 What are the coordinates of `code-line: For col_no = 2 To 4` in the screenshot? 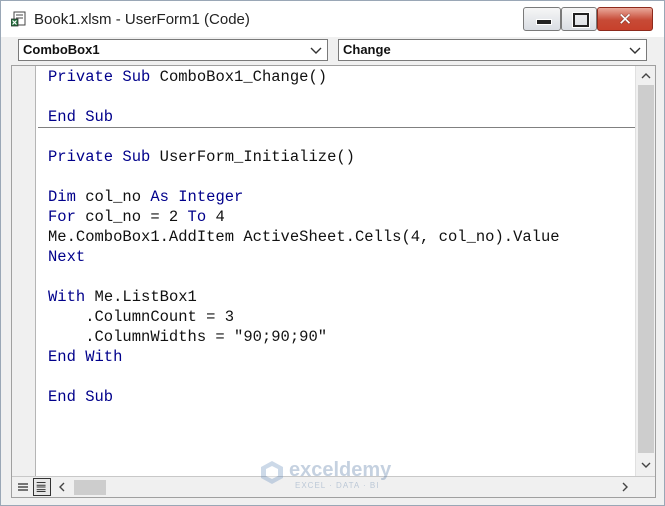 It's located at (136, 217).